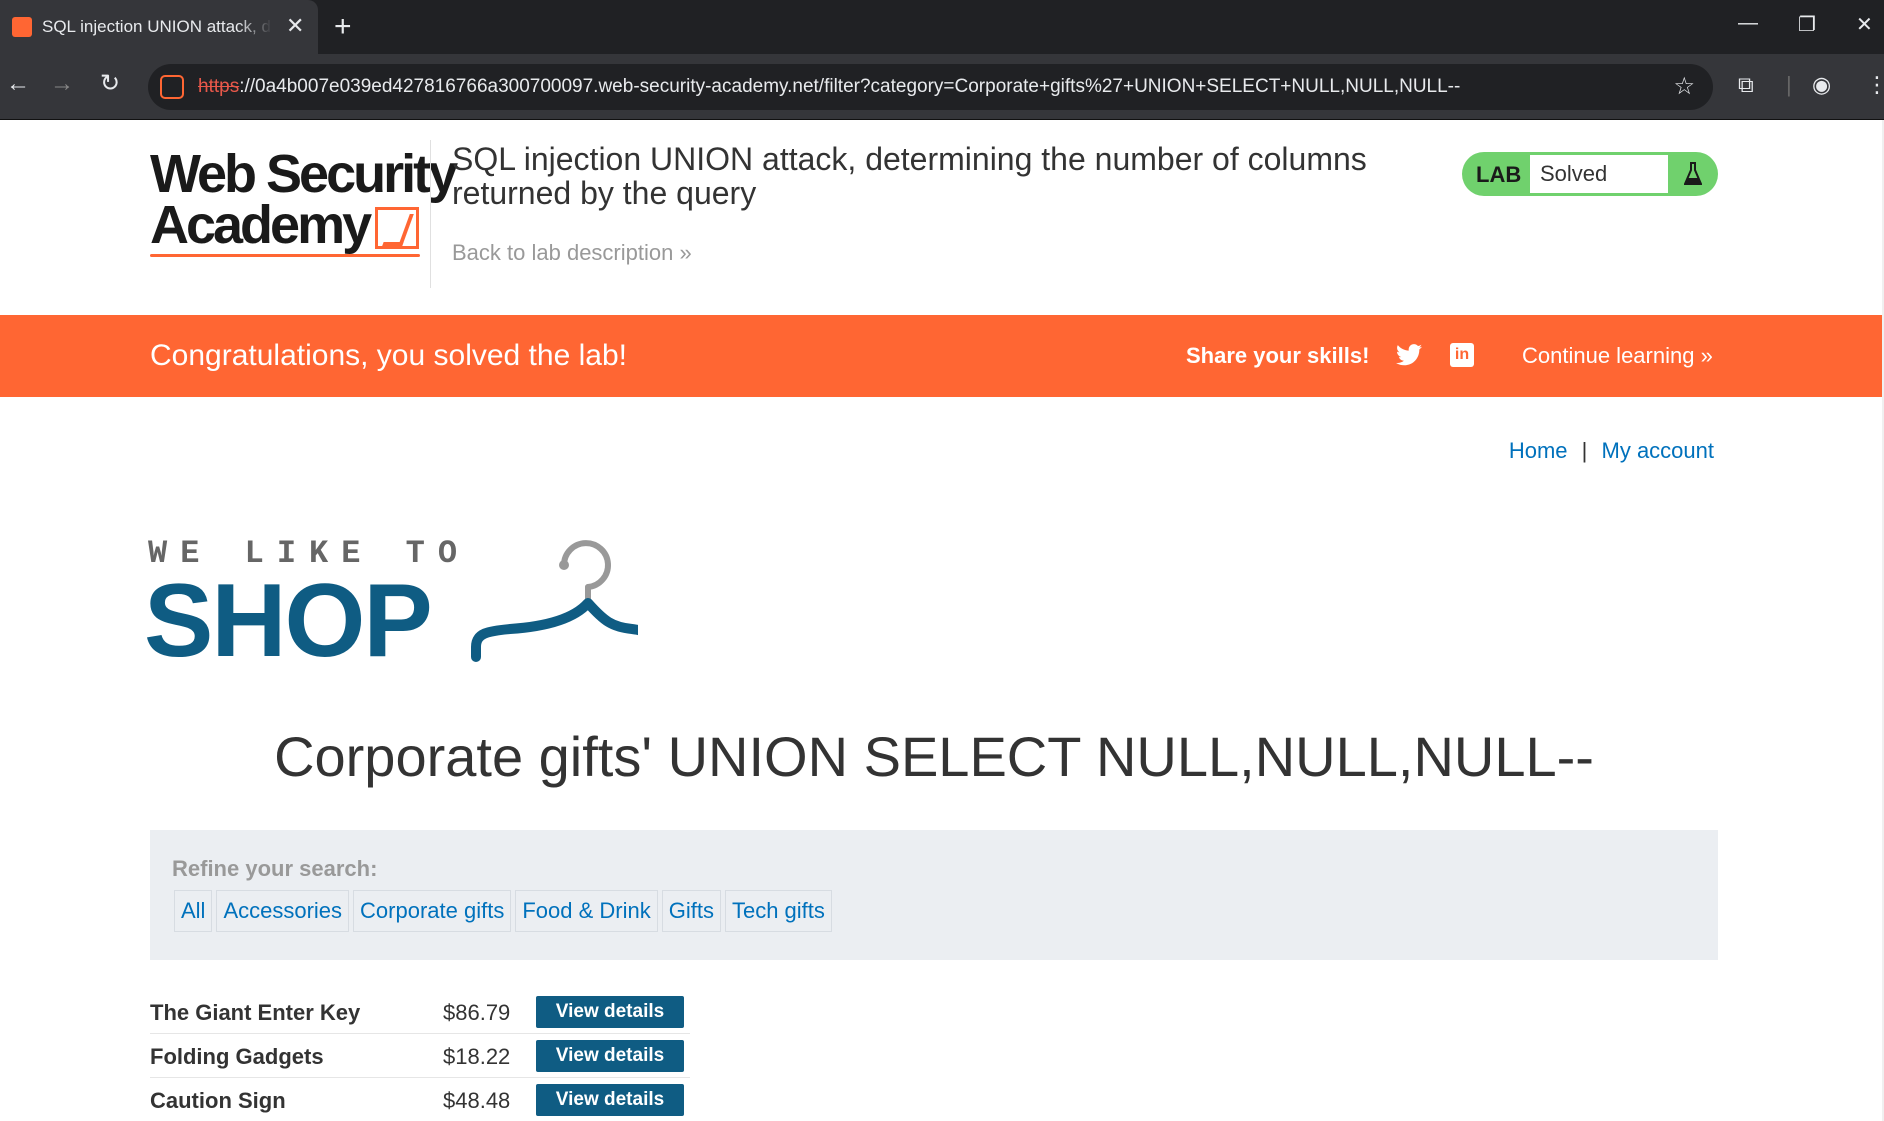 The image size is (1884, 1121). What do you see at coordinates (343, 27) in the screenshot?
I see `new-tab-button: +` at bounding box center [343, 27].